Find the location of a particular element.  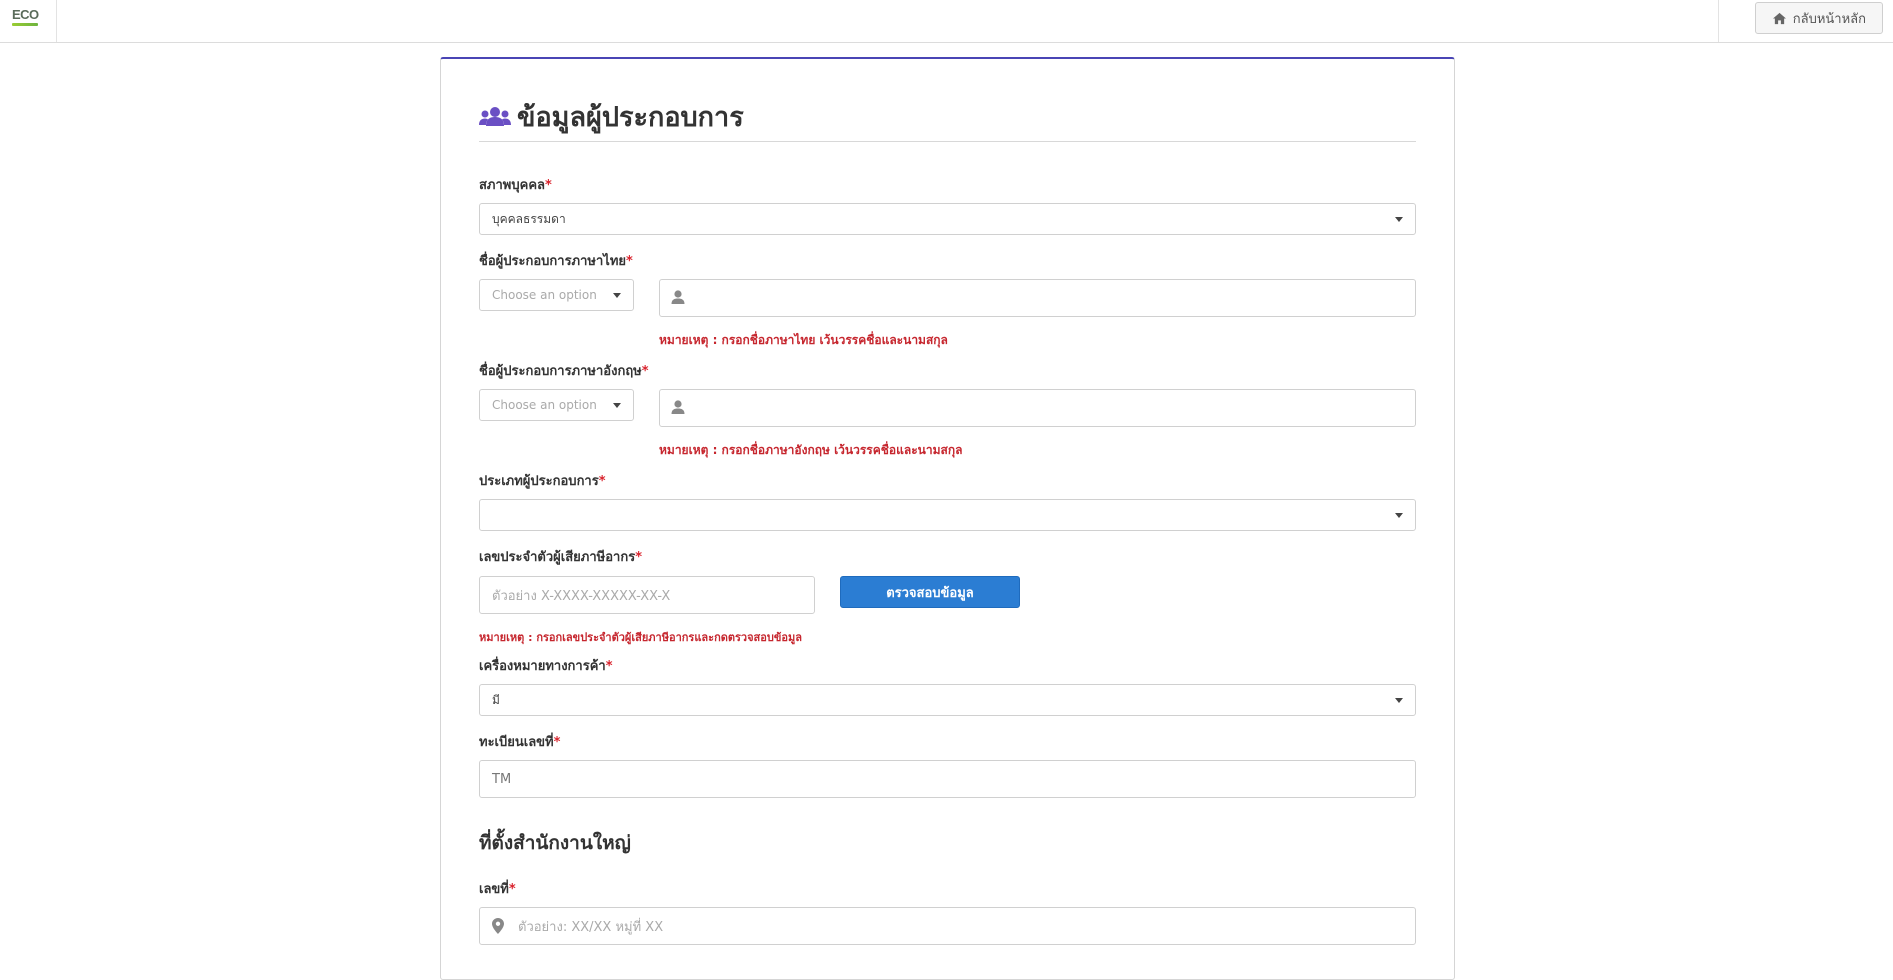

operator-type-select is located at coordinates (947, 515).